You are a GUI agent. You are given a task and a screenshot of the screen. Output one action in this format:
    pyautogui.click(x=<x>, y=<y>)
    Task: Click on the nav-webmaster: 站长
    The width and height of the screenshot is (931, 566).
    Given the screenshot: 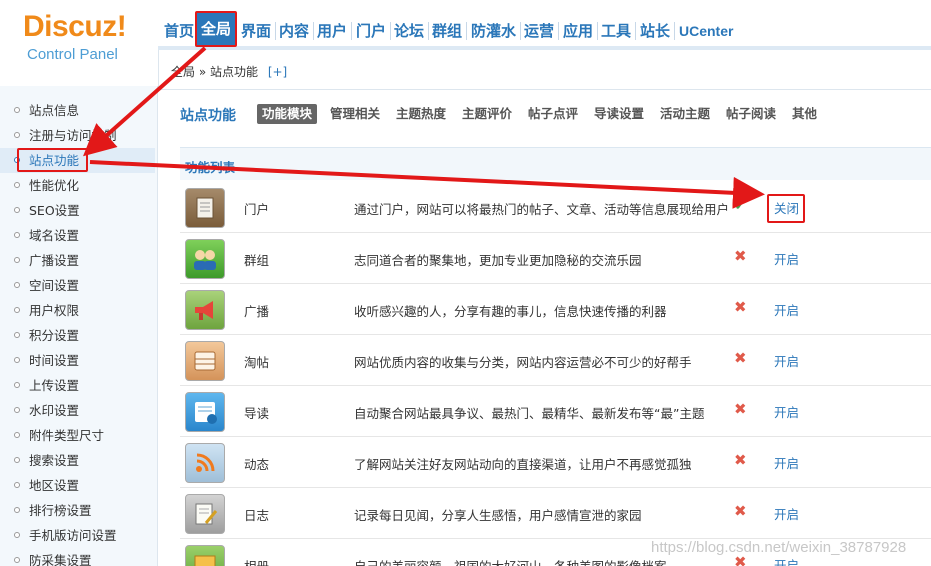 What is the action you would take?
    pyautogui.click(x=655, y=32)
    